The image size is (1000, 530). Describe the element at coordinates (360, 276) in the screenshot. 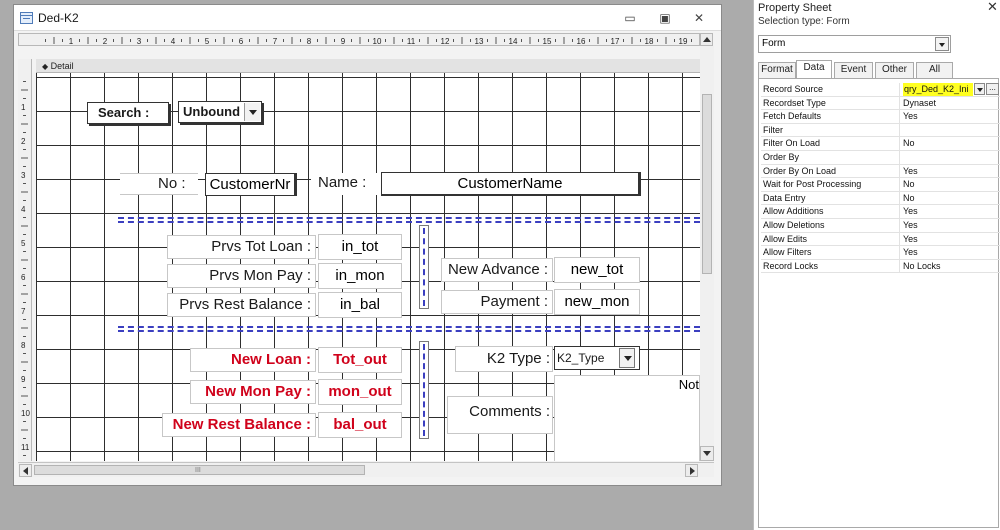

I see `in-mon-field: in_mon` at that location.